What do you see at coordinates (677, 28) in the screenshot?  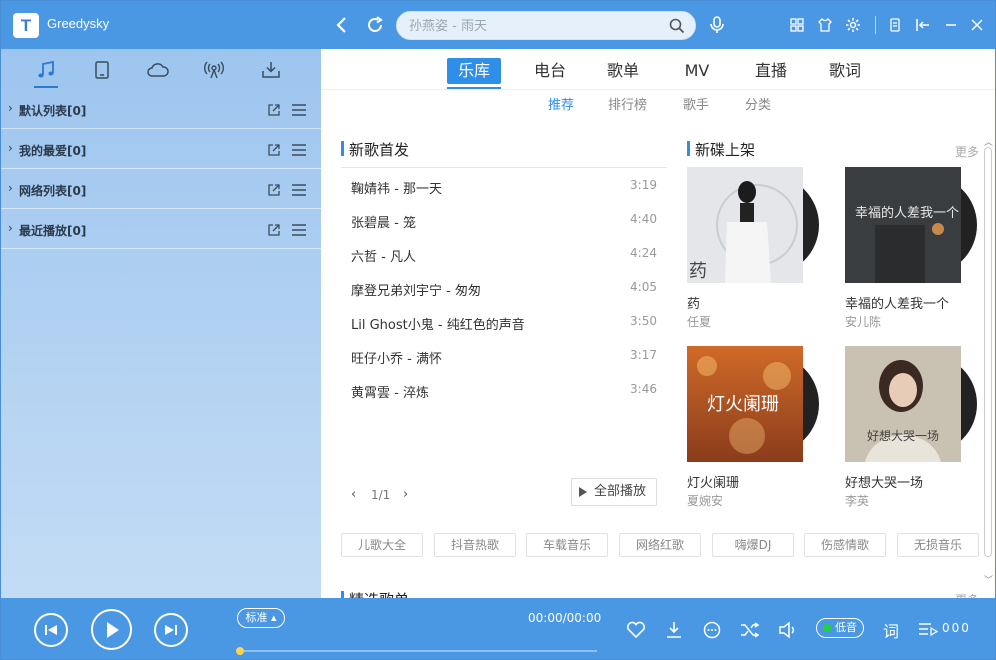 I see `search-icon` at bounding box center [677, 28].